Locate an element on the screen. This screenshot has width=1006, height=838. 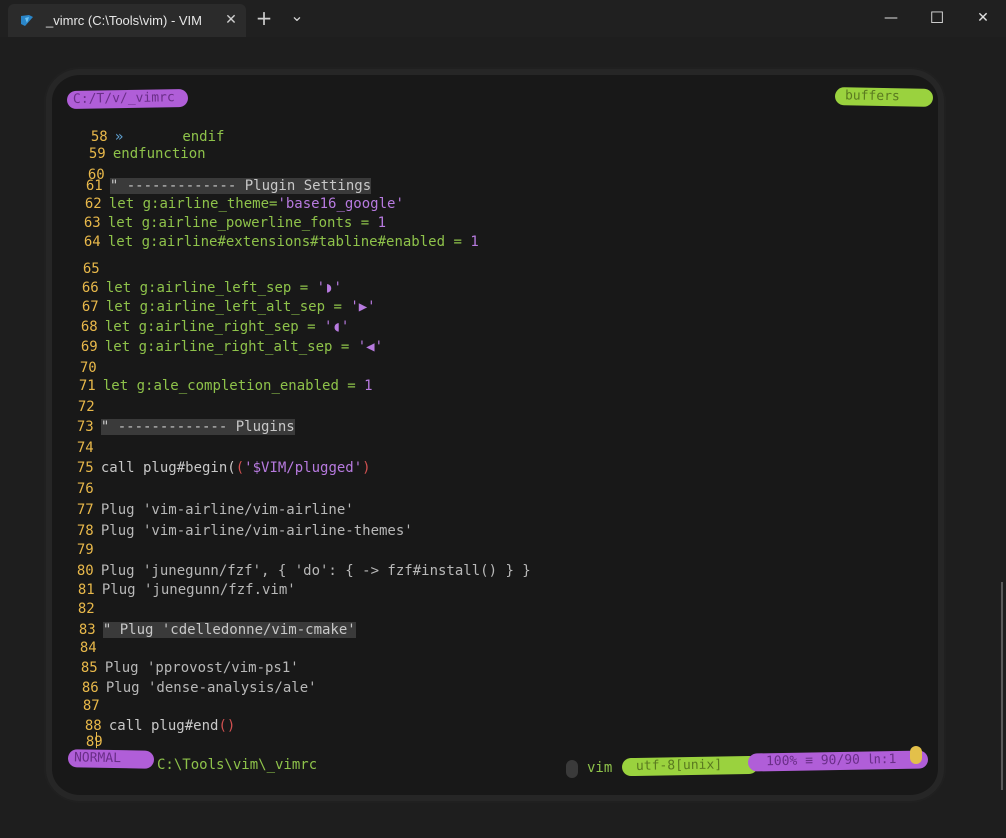
code-line: 79 is located at coordinates (80, 539).